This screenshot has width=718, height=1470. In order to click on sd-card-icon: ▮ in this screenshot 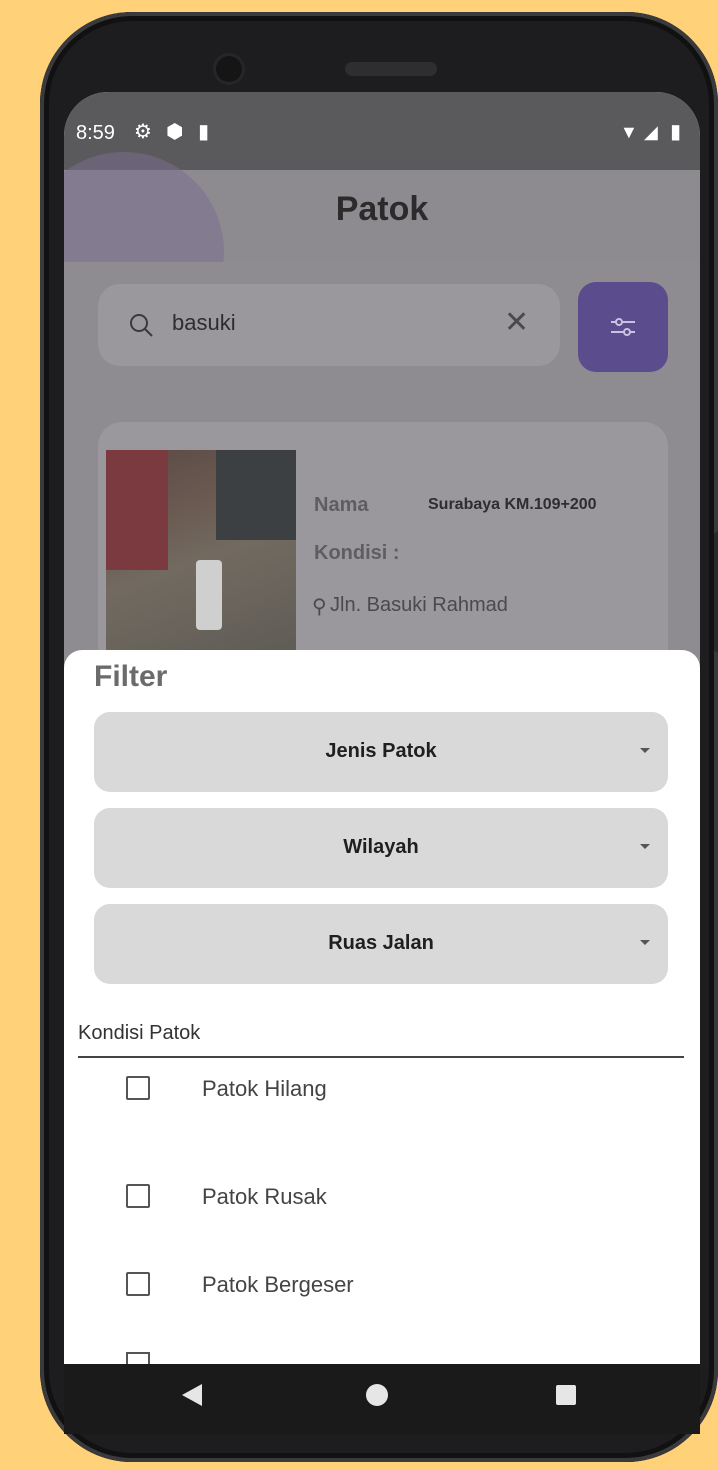, I will do `click(204, 132)`.